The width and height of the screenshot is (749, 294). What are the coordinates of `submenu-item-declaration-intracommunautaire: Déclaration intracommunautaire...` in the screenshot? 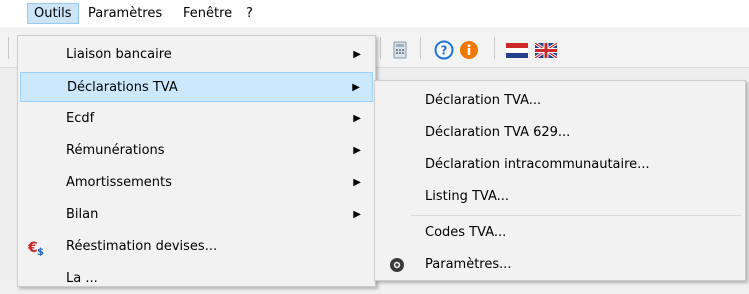 It's located at (560, 165).